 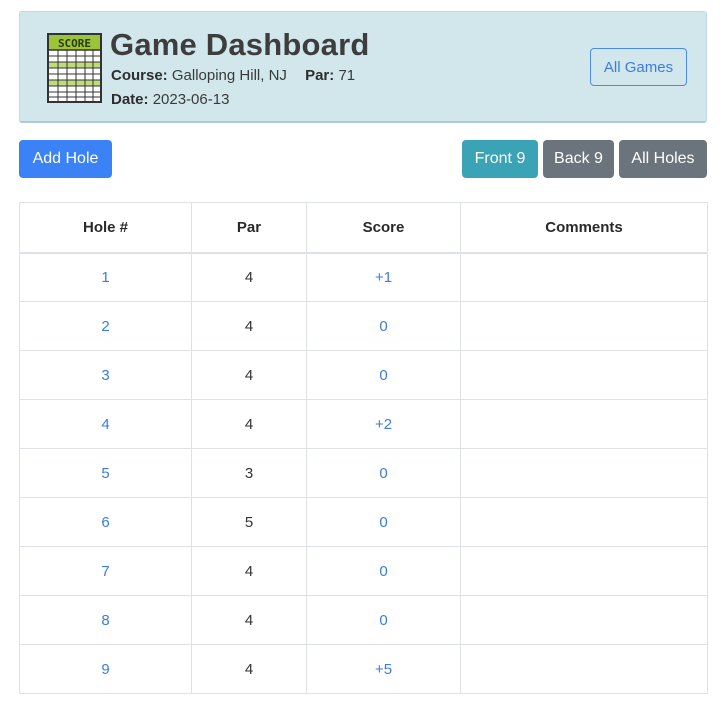 I want to click on score-link: +1, so click(x=383, y=277).